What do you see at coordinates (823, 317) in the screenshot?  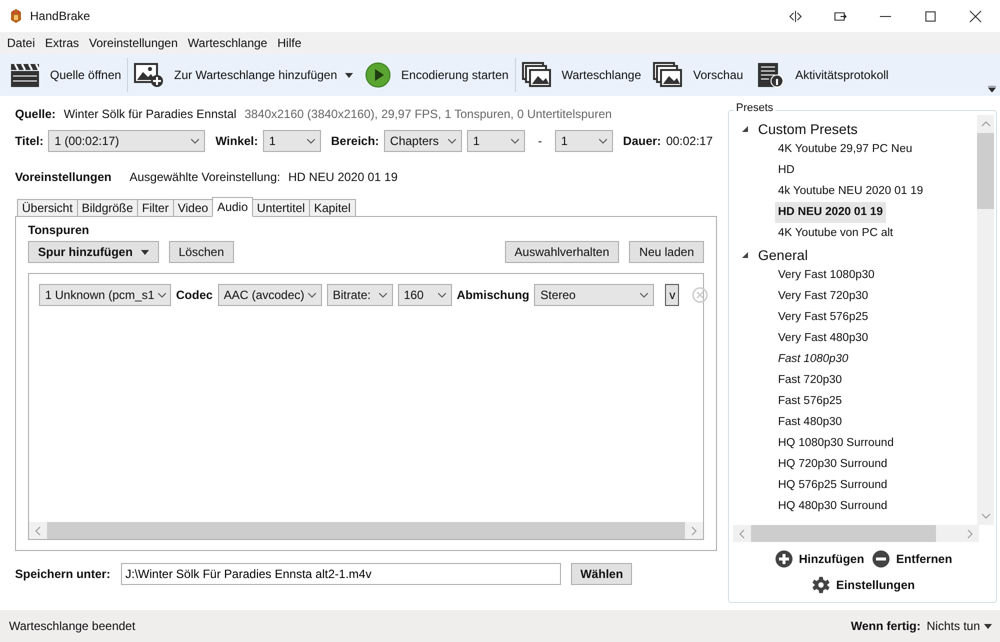 I see `preset-item: Very Fast 576p25` at bounding box center [823, 317].